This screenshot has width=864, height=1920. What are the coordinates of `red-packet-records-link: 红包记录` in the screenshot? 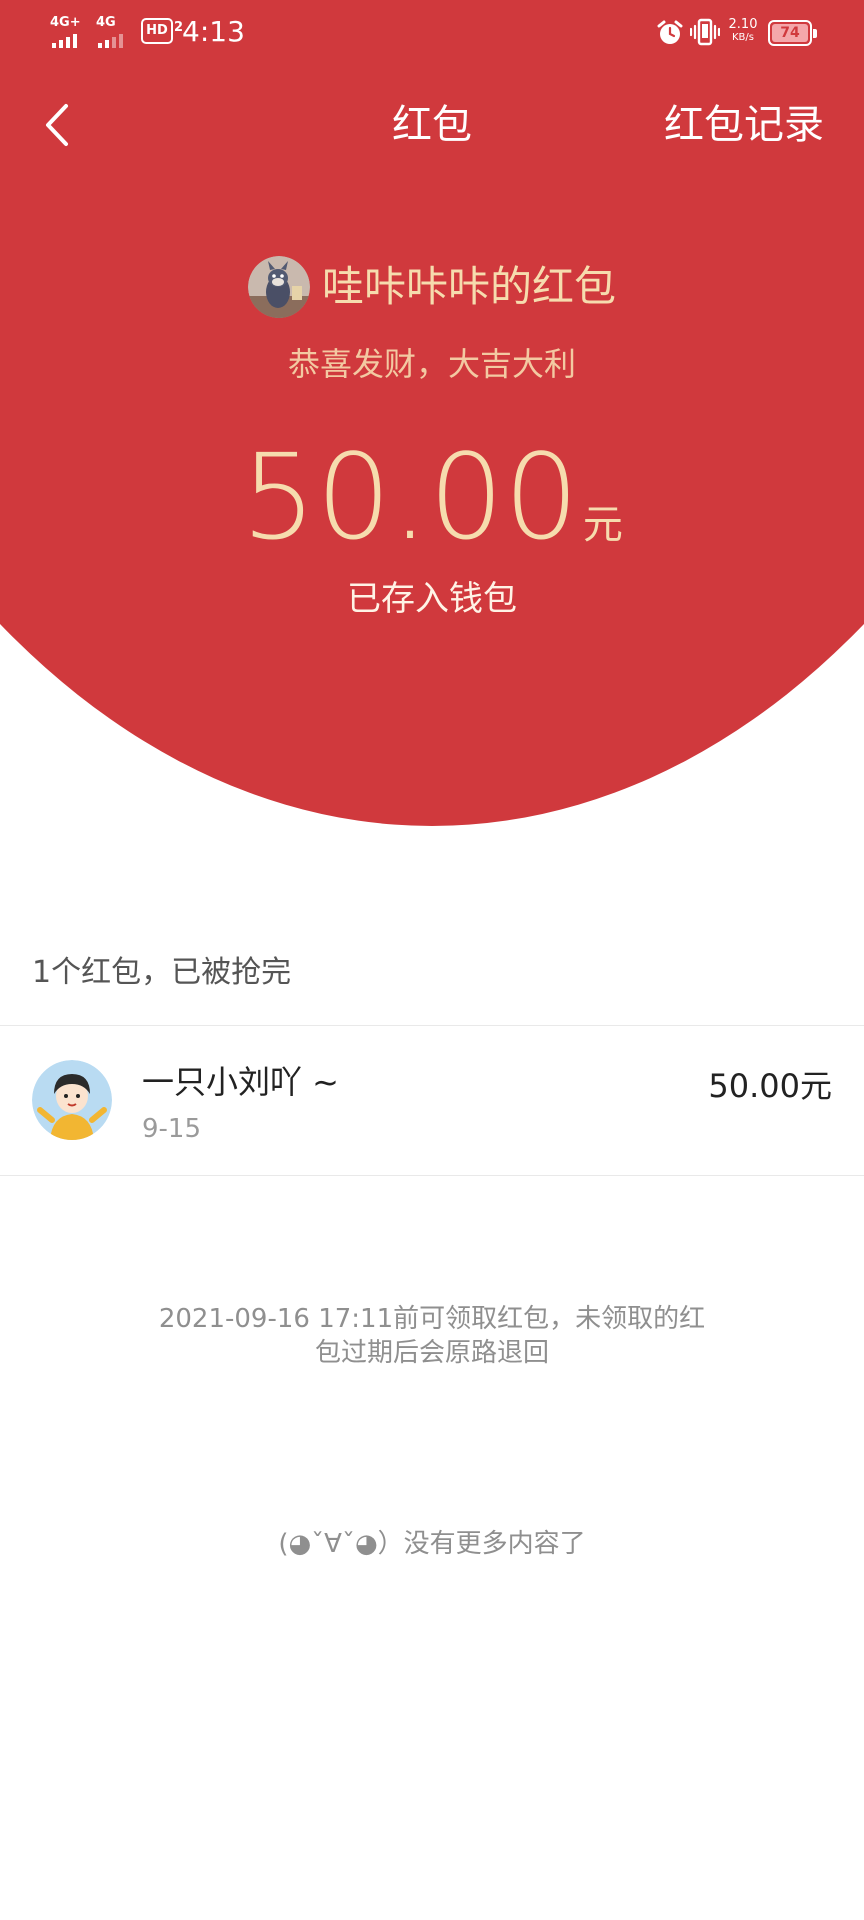 It's located at (744, 125).